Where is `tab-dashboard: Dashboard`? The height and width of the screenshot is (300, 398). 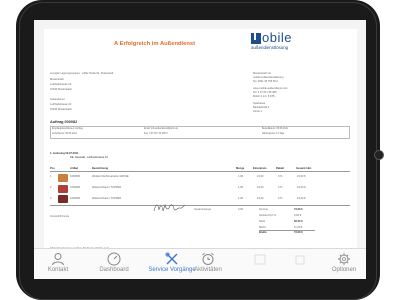
tab-dashboard: Dashboard is located at coordinates (114, 264).